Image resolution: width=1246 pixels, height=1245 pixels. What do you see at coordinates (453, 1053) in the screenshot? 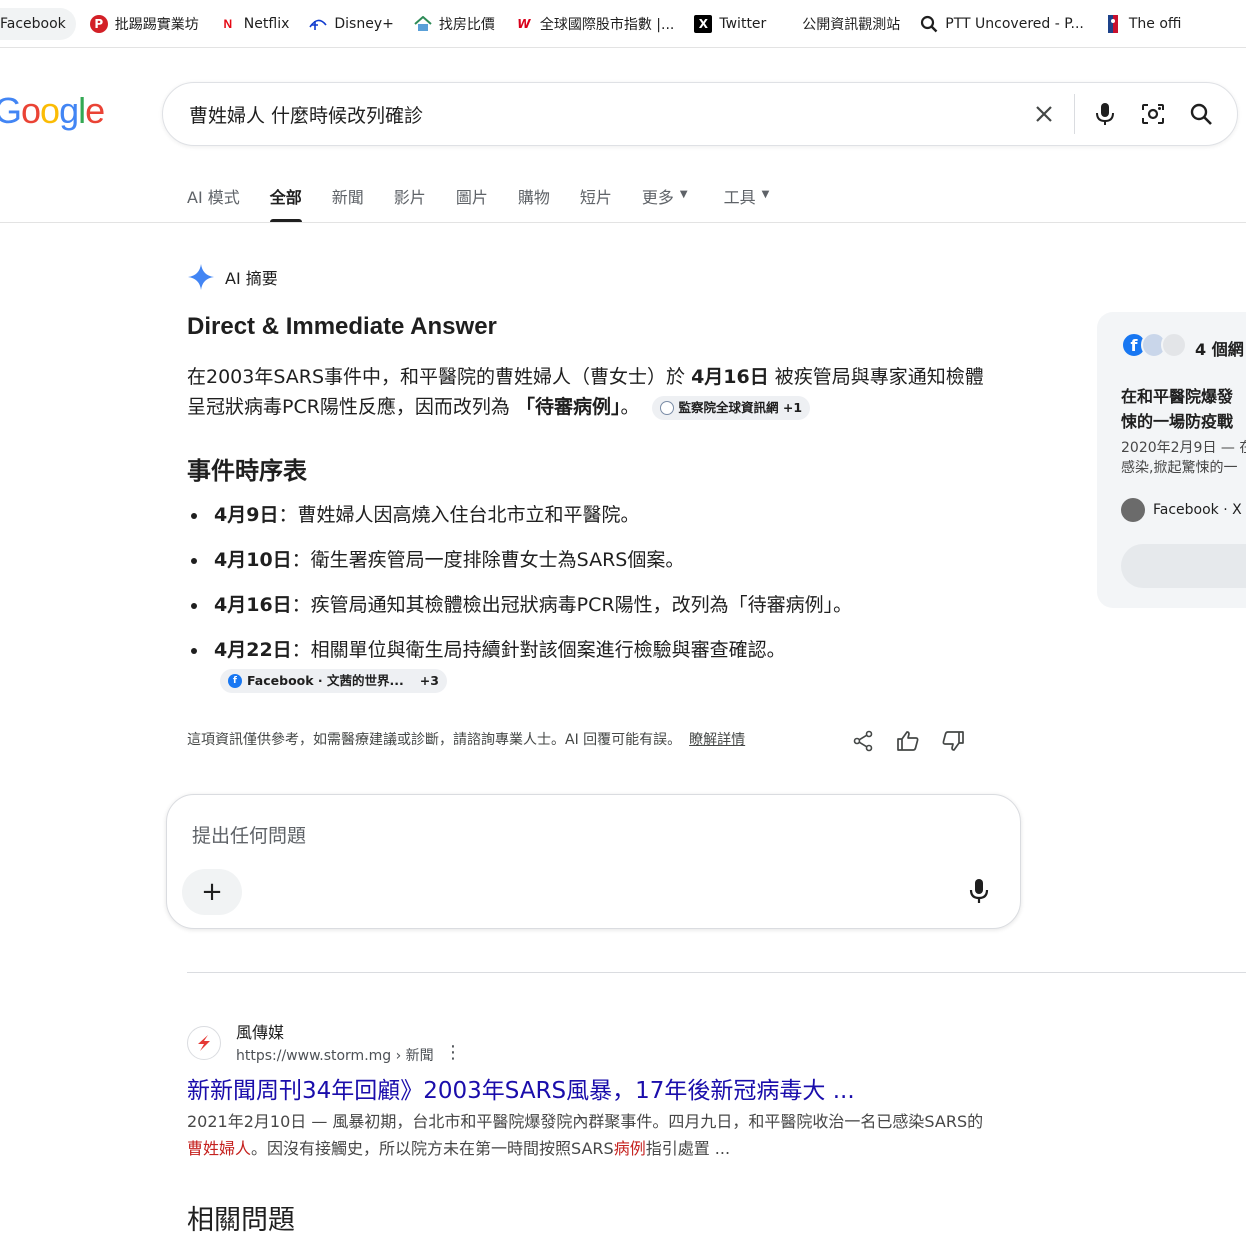
I see `more-options-icon: ⋮` at bounding box center [453, 1053].